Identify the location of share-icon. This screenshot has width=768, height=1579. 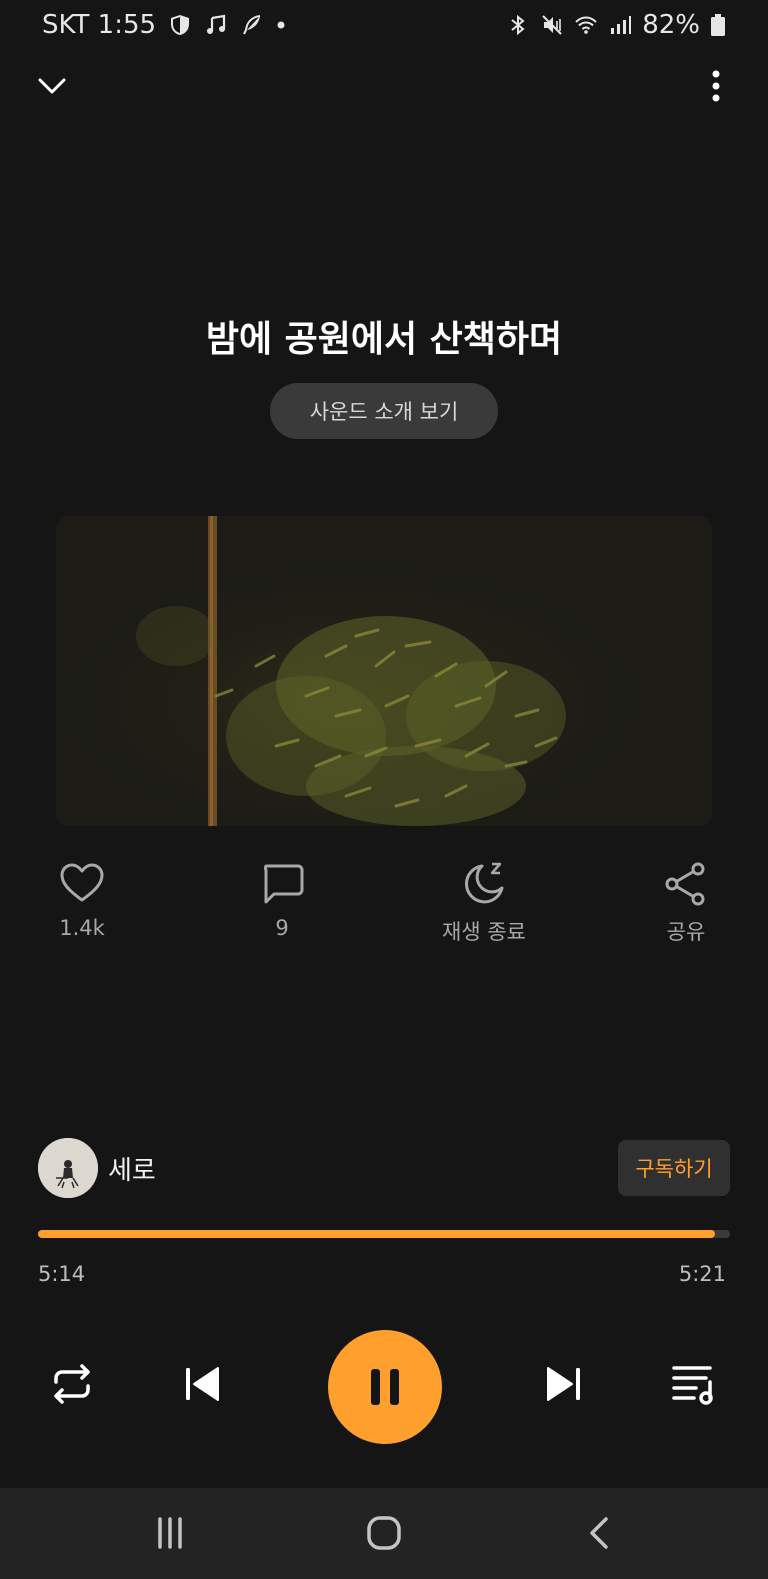
(685, 884).